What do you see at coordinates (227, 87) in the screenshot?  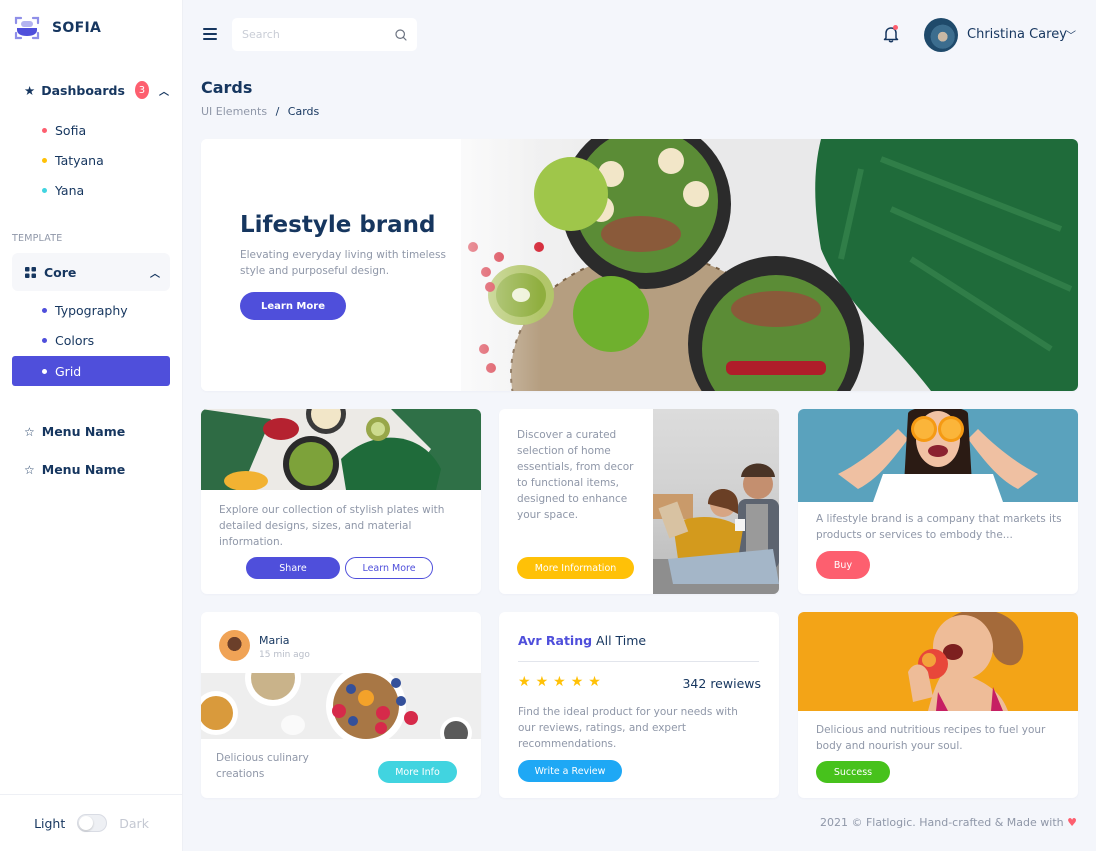 I see `page-title: Cards` at bounding box center [227, 87].